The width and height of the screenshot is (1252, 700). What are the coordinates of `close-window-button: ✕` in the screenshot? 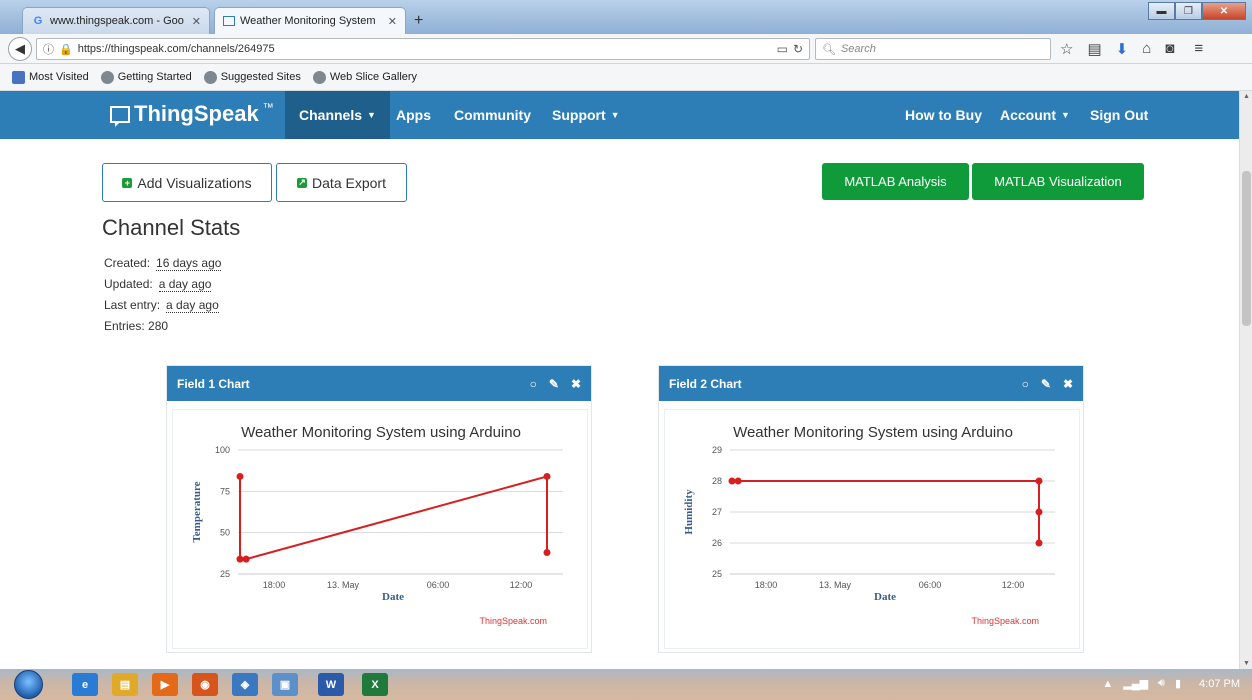 It's located at (1224, 11).